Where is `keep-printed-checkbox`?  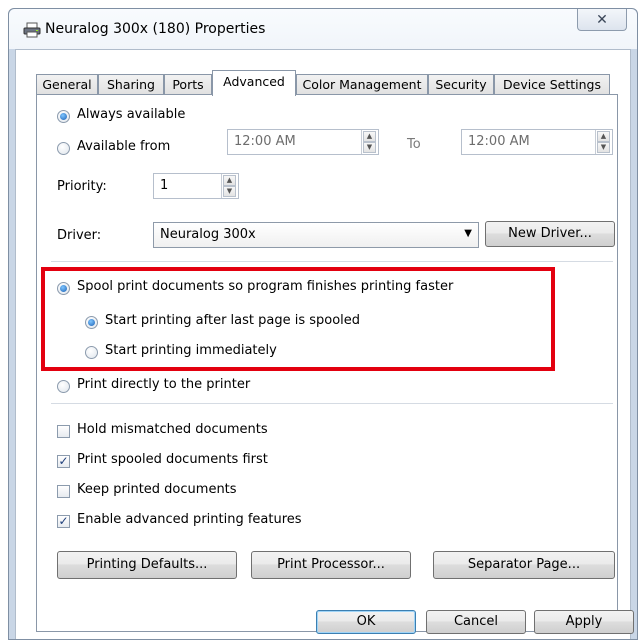 keep-printed-checkbox is located at coordinates (63, 491).